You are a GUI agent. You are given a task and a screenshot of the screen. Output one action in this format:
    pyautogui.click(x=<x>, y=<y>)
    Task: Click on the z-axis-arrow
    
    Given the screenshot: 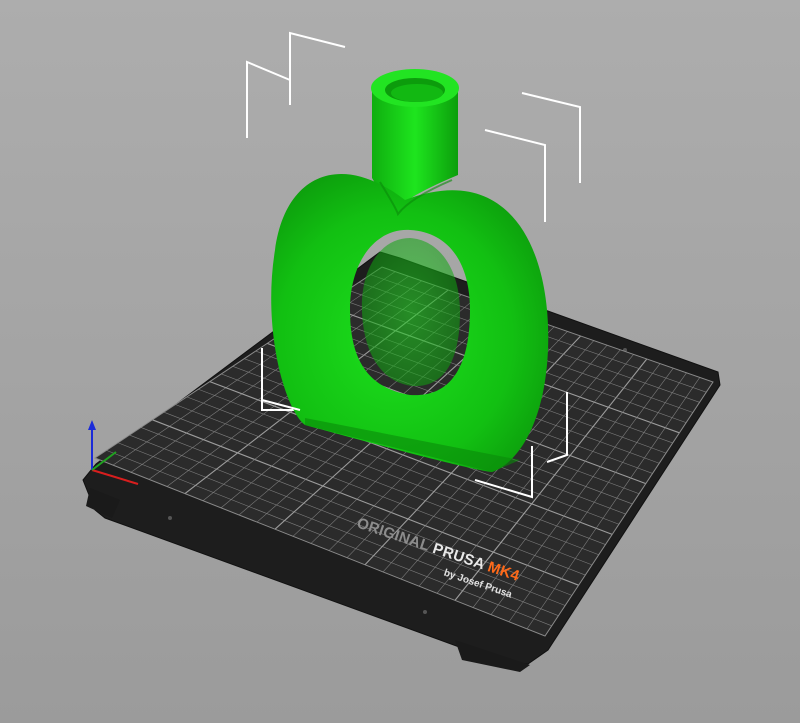 What is the action you would take?
    pyautogui.click(x=92, y=425)
    